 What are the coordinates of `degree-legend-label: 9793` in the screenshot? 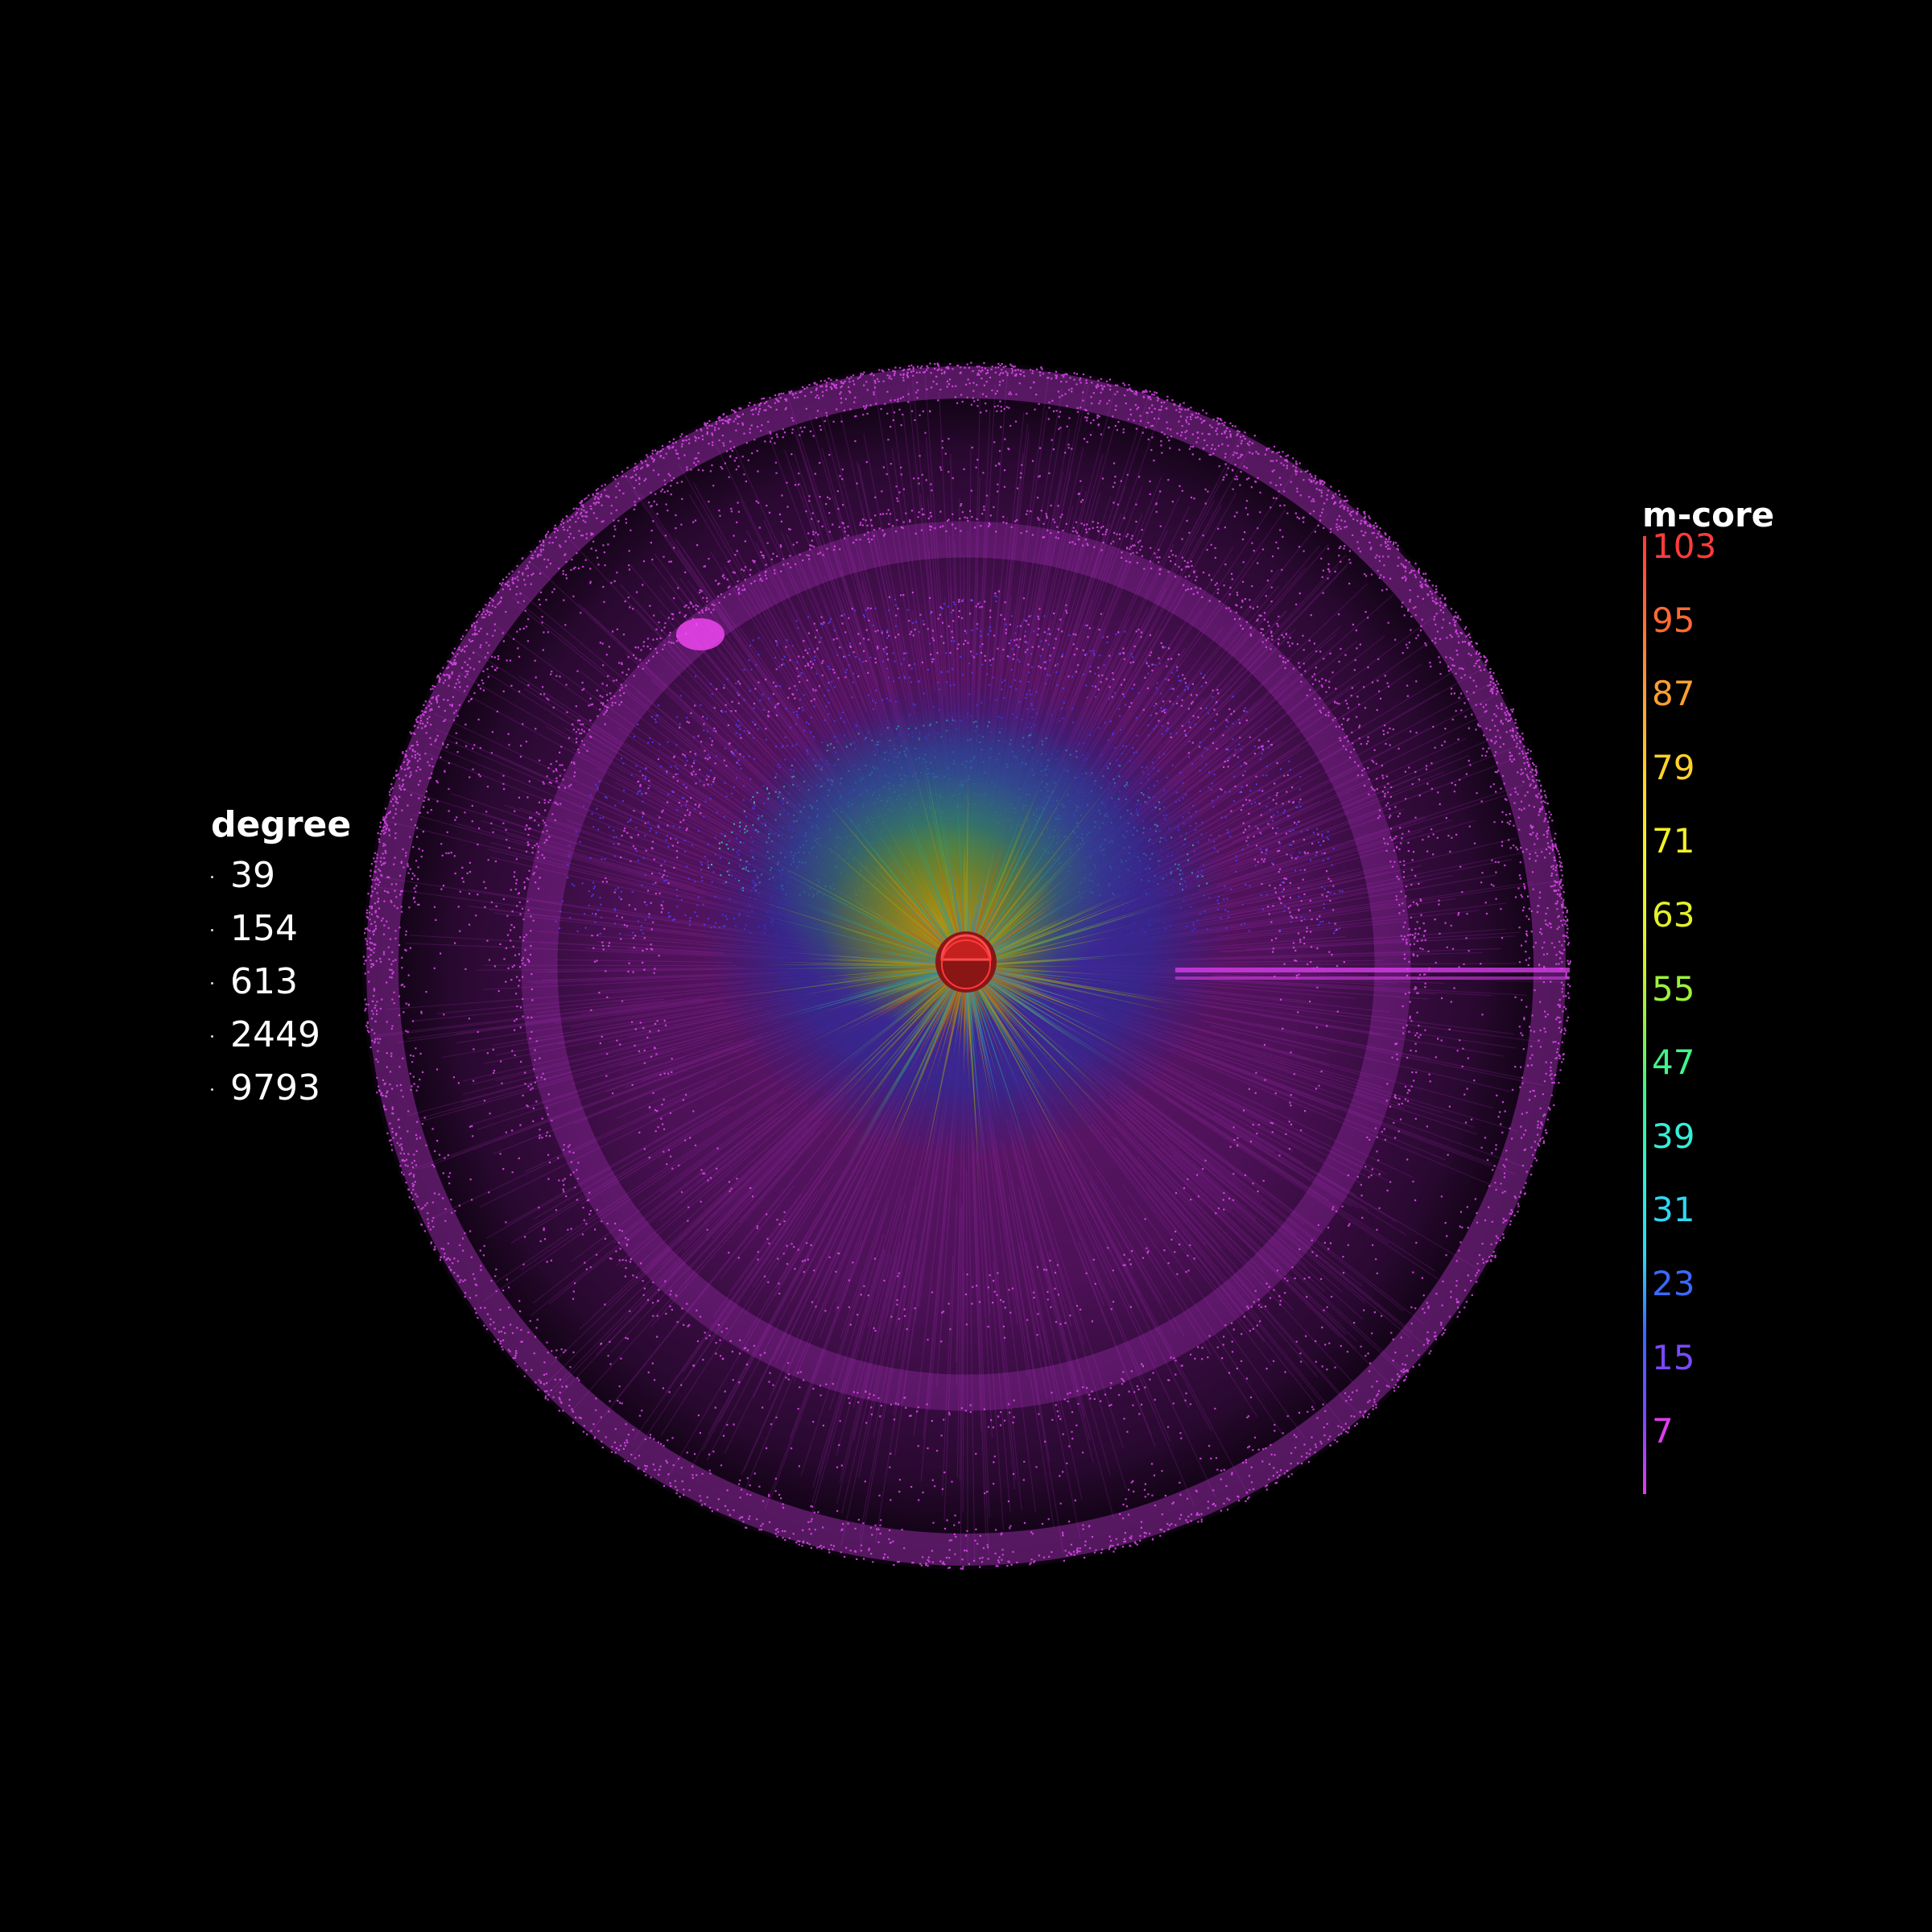 It's located at (275, 1087).